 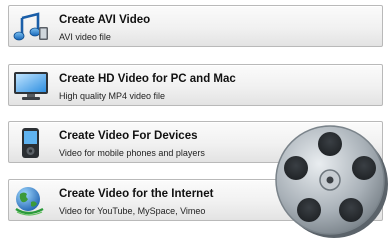 I want to click on option-title: Create Video for the Internet, so click(x=136, y=194).